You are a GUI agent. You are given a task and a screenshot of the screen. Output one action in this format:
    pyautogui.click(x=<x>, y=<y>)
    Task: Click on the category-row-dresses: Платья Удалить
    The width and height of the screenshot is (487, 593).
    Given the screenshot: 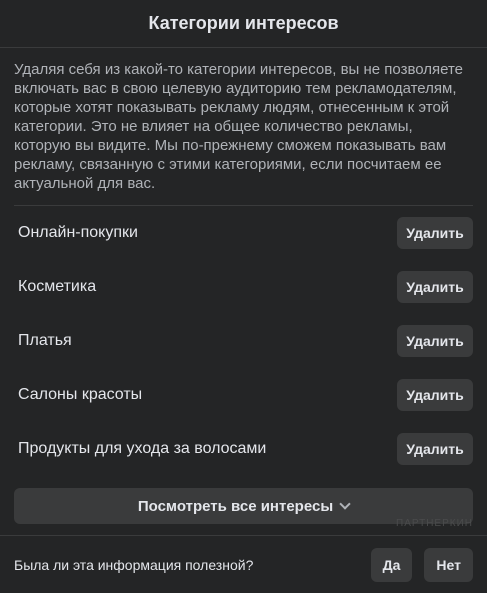 What is the action you would take?
    pyautogui.click(x=243, y=341)
    